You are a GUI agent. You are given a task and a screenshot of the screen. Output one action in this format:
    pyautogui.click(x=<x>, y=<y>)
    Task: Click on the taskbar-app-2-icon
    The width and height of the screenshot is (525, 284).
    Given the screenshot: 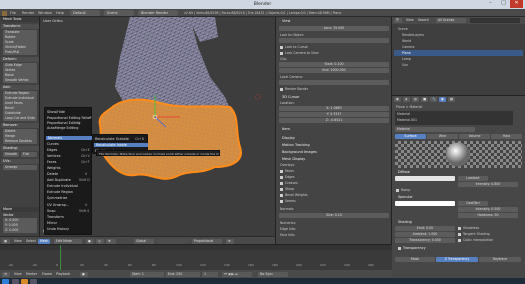 What is the action you would take?
    pyautogui.click(x=33, y=281)
    